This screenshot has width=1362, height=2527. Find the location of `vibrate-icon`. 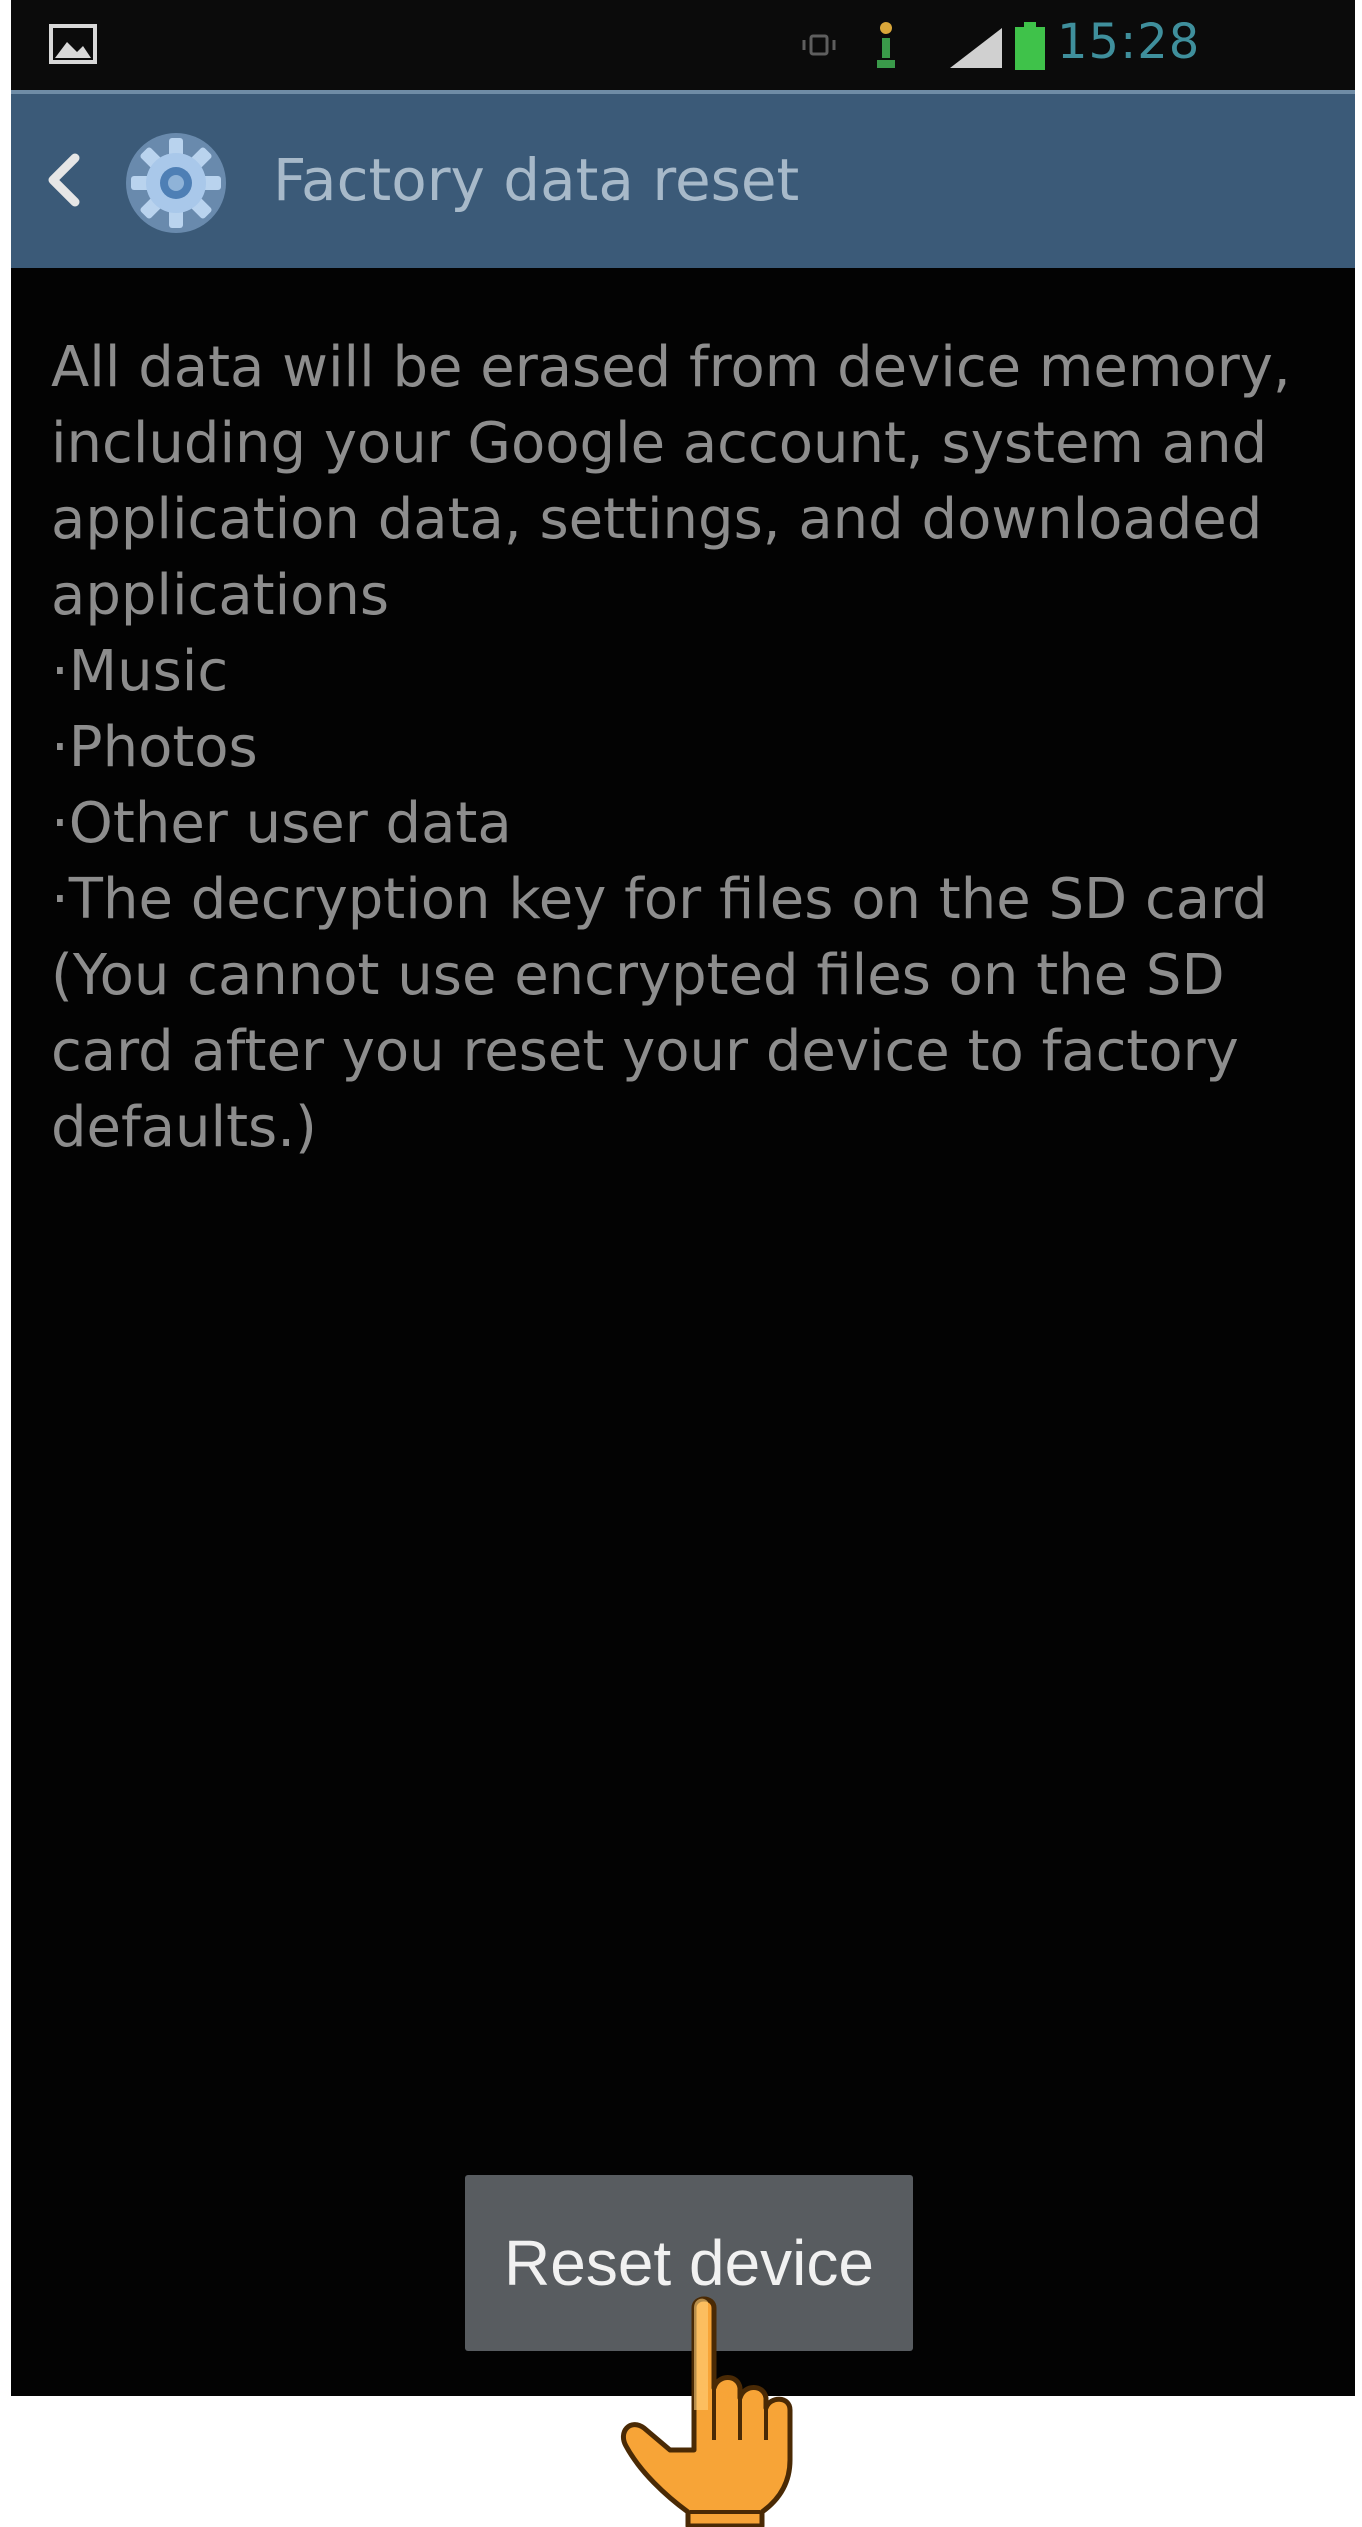

vibrate-icon is located at coordinates (819, 45).